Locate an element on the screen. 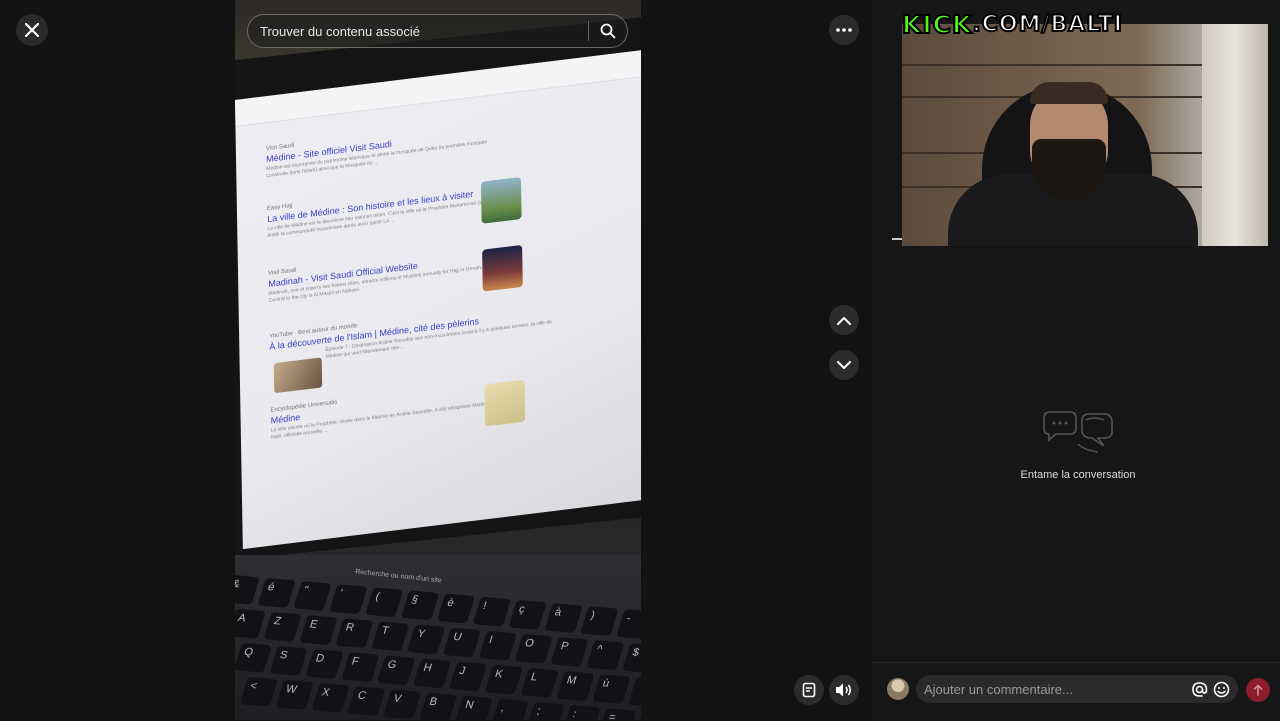  send-arrow-icon is located at coordinates (1258, 690).